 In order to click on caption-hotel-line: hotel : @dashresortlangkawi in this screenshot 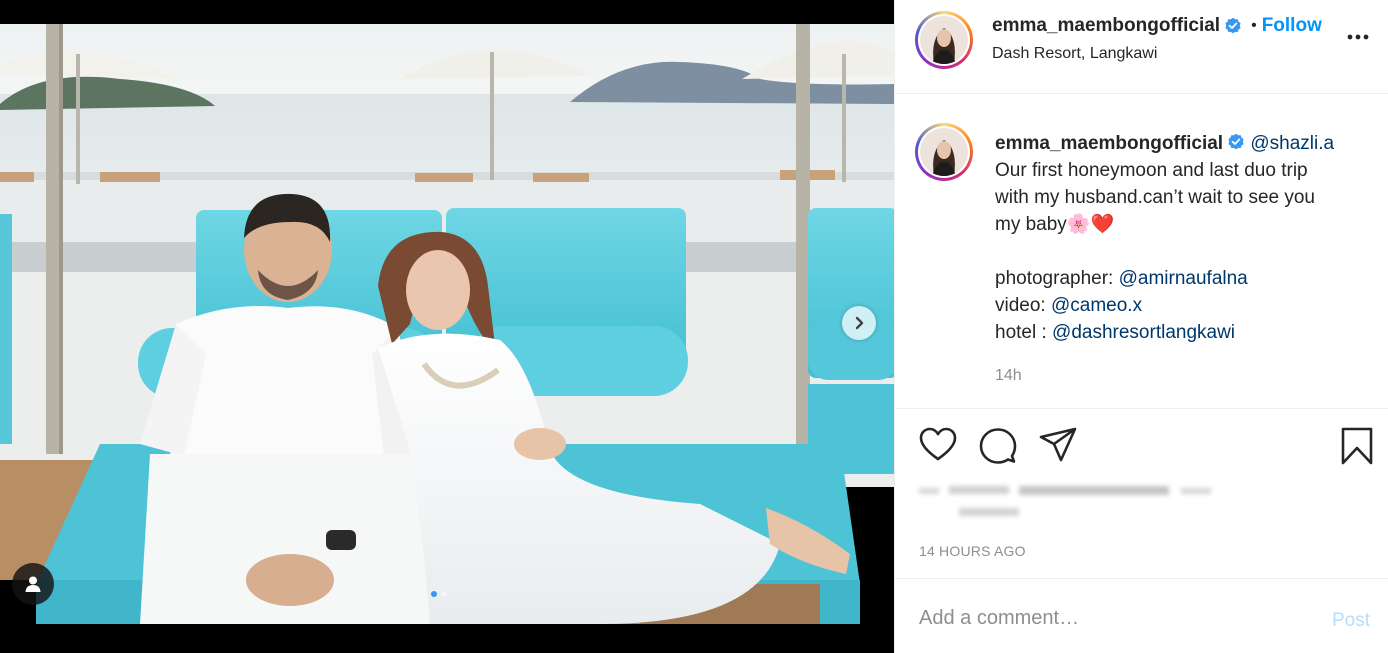, I will do `click(1180, 332)`.